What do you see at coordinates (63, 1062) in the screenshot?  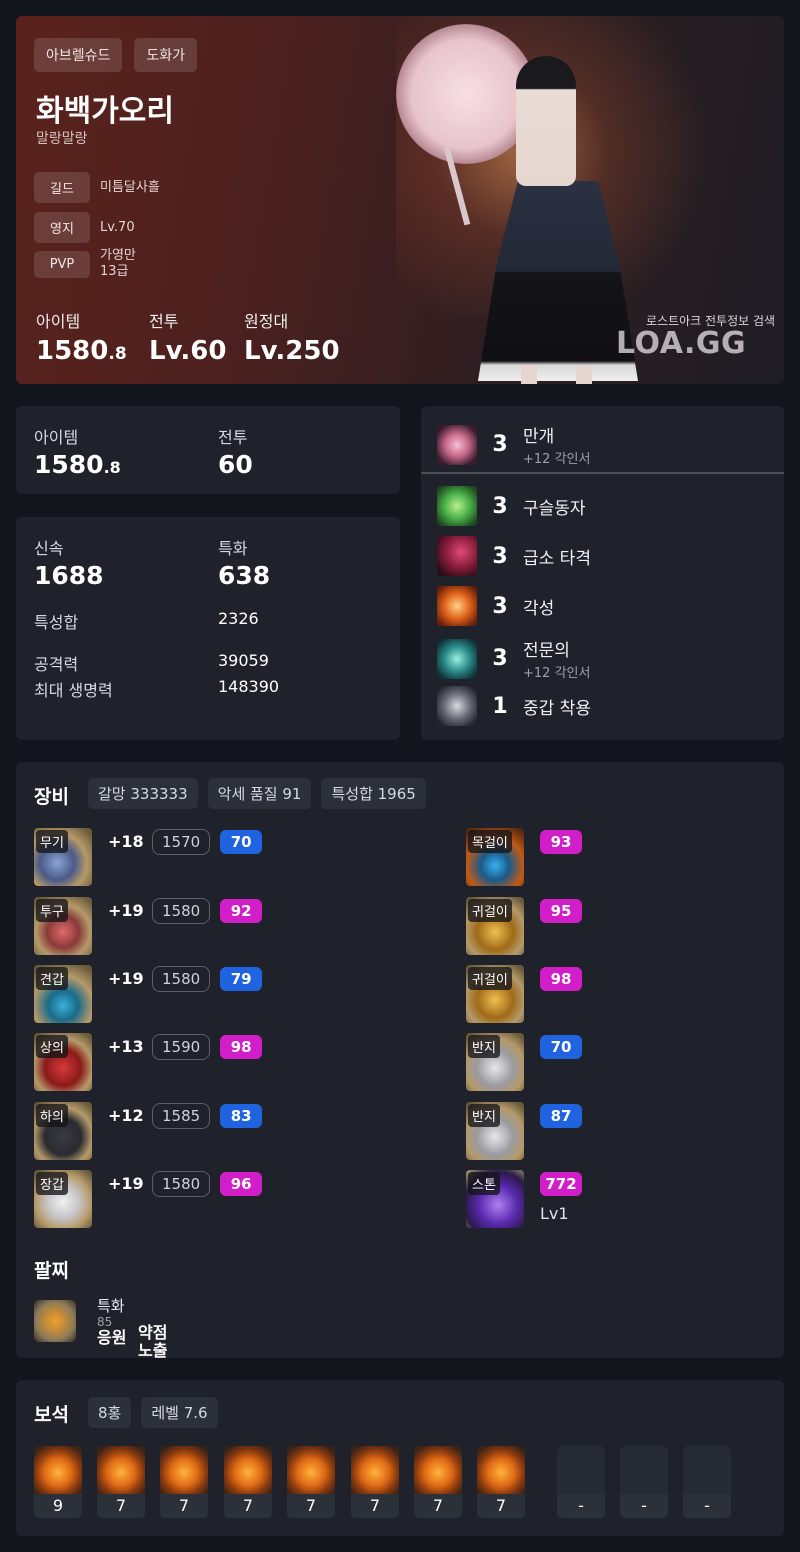 I see `chest-icon: 상의` at bounding box center [63, 1062].